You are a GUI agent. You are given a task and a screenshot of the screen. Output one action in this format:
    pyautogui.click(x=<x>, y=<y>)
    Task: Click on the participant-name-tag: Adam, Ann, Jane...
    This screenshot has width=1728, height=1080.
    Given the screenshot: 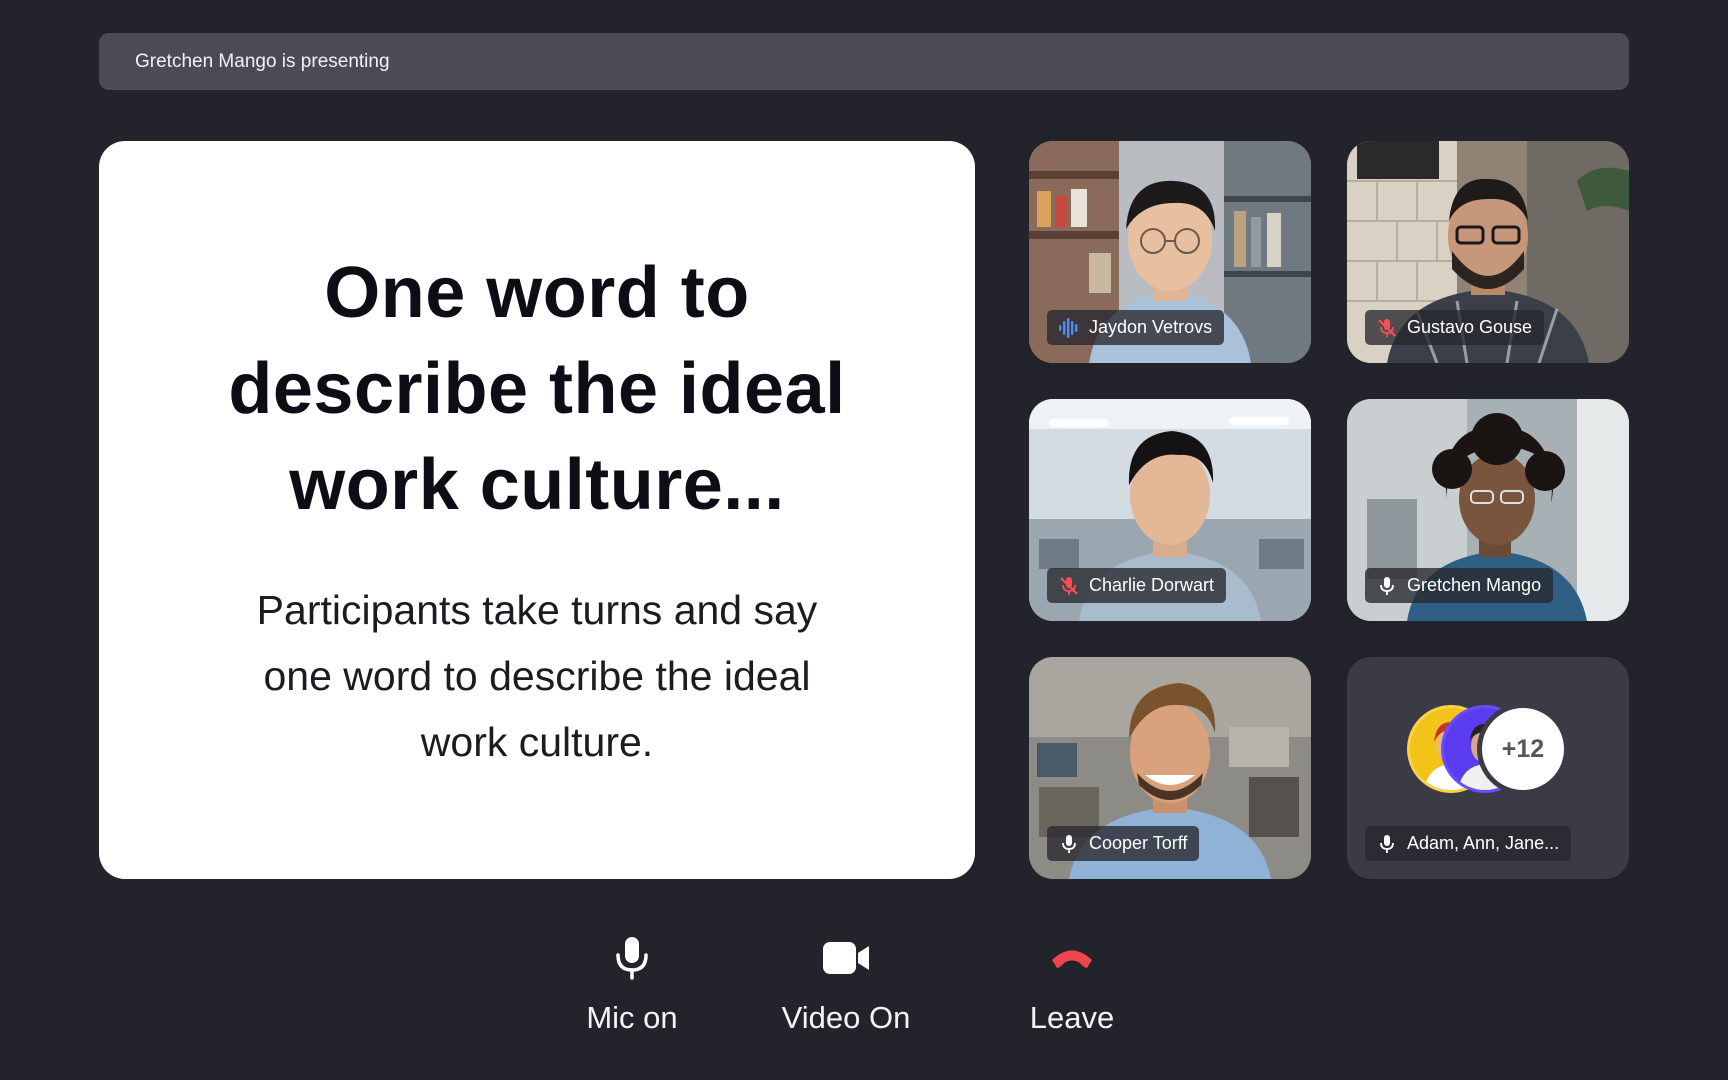 What is the action you would take?
    pyautogui.click(x=1468, y=843)
    